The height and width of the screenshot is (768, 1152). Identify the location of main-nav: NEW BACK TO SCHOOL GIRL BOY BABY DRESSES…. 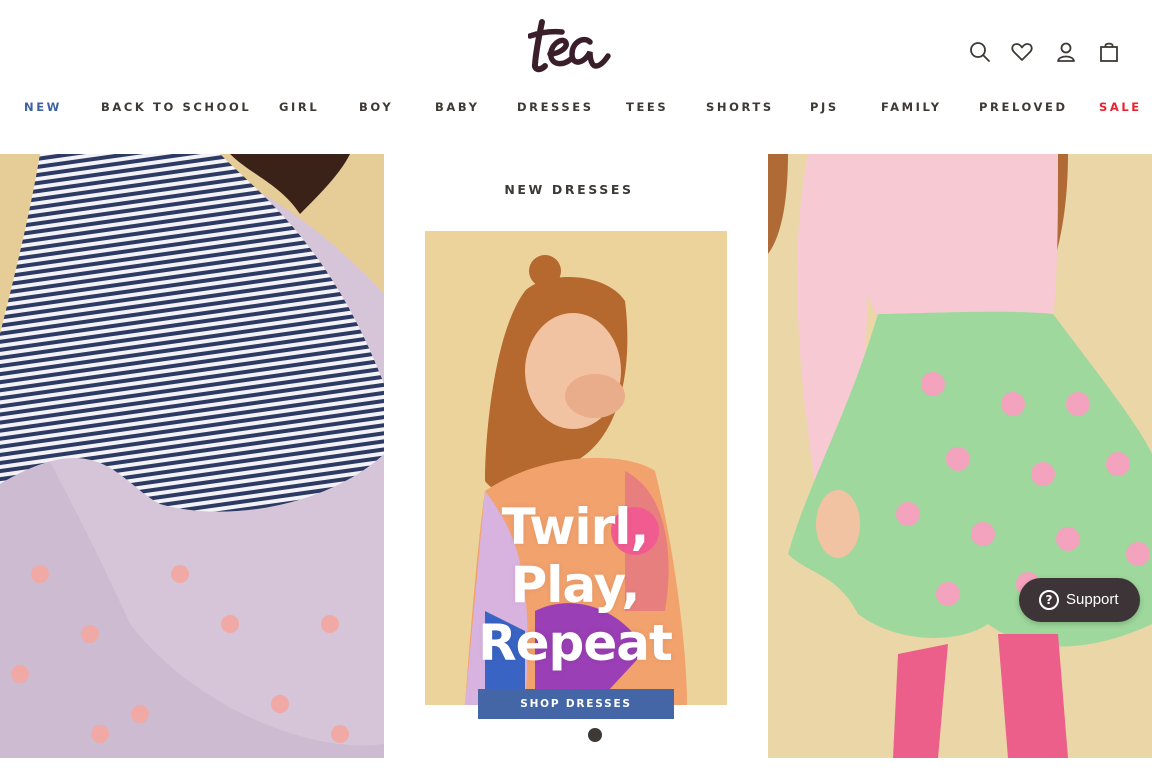
(576, 110).